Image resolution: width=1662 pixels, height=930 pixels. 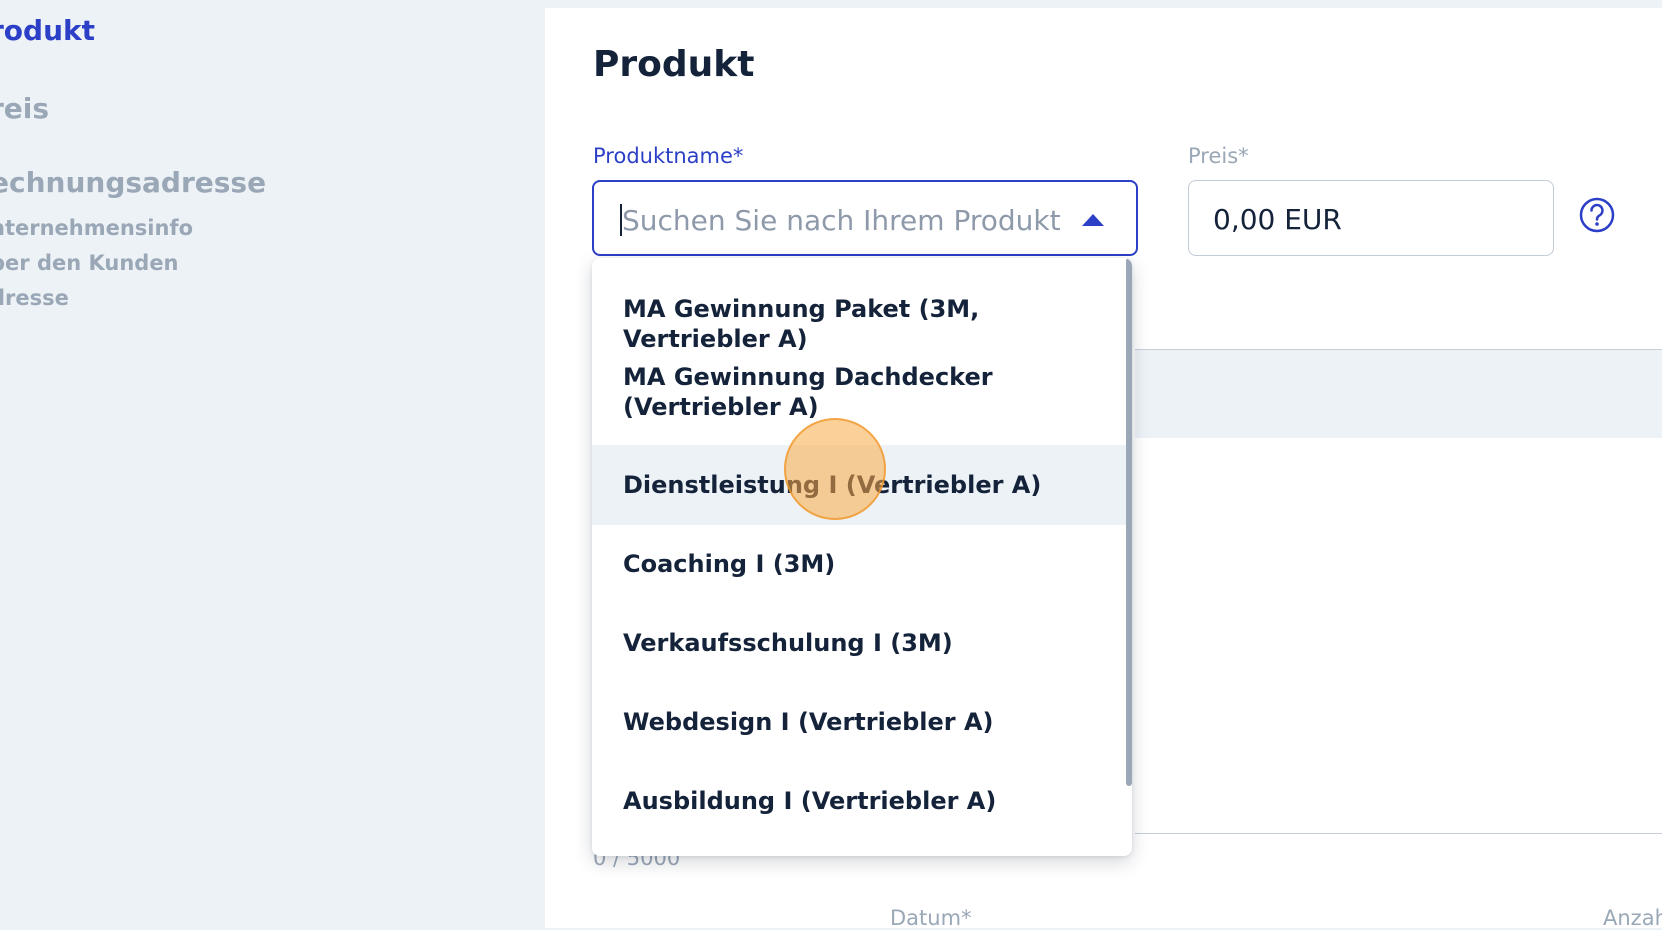 I want to click on page-title: Produkt, so click(x=674, y=64).